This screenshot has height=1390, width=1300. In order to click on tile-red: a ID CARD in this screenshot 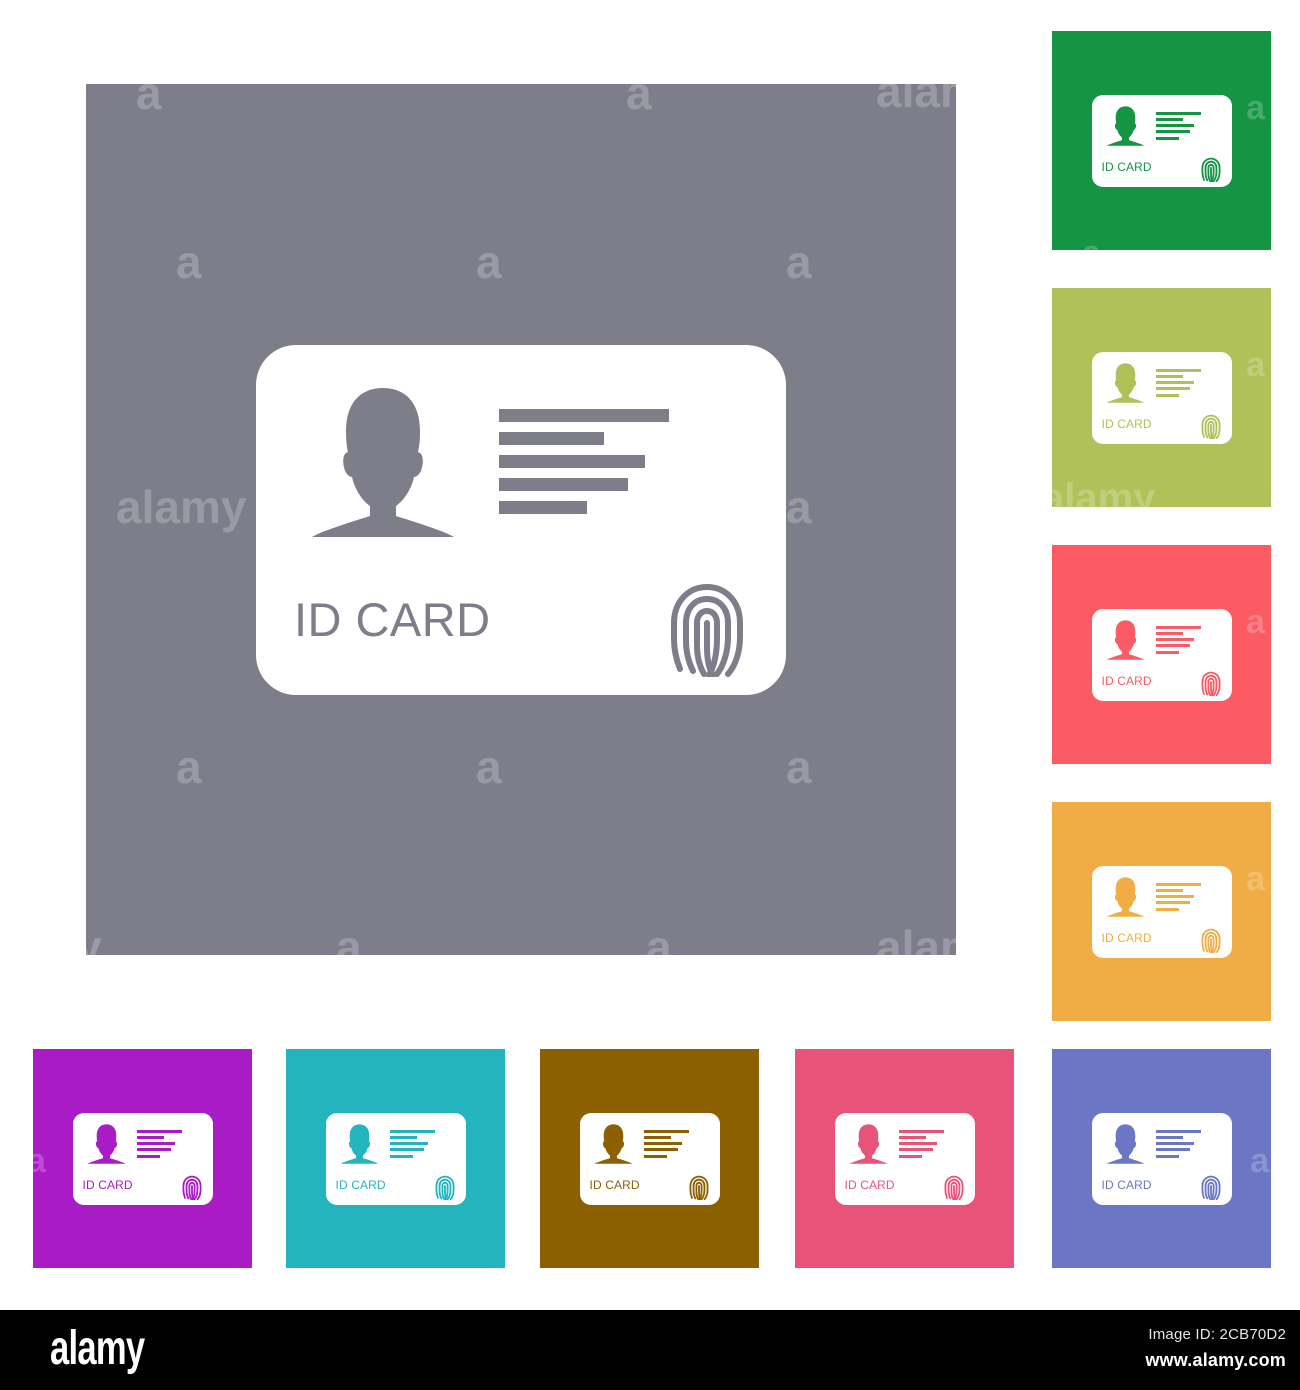, I will do `click(1161, 654)`.